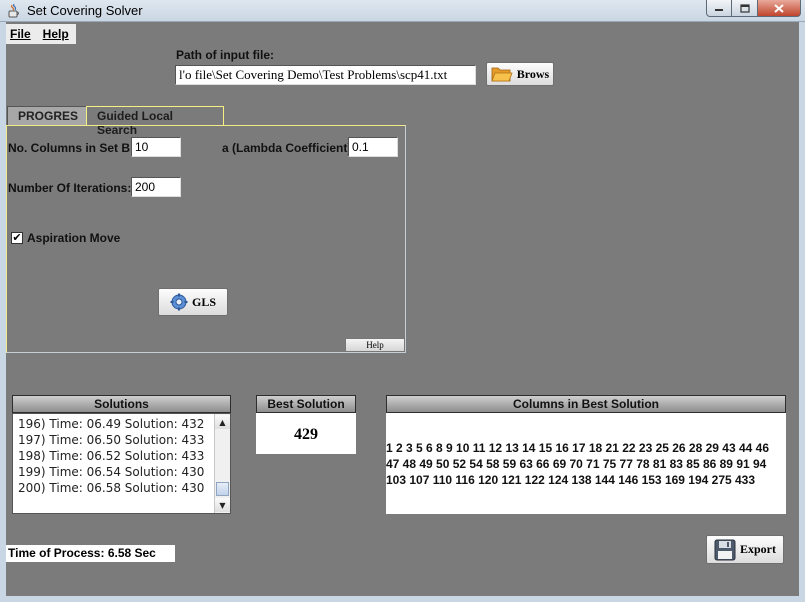 The height and width of the screenshot is (602, 805). Describe the element at coordinates (155, 121) in the screenshot. I see `tab-guided-local-search: Guided Local Search` at that location.